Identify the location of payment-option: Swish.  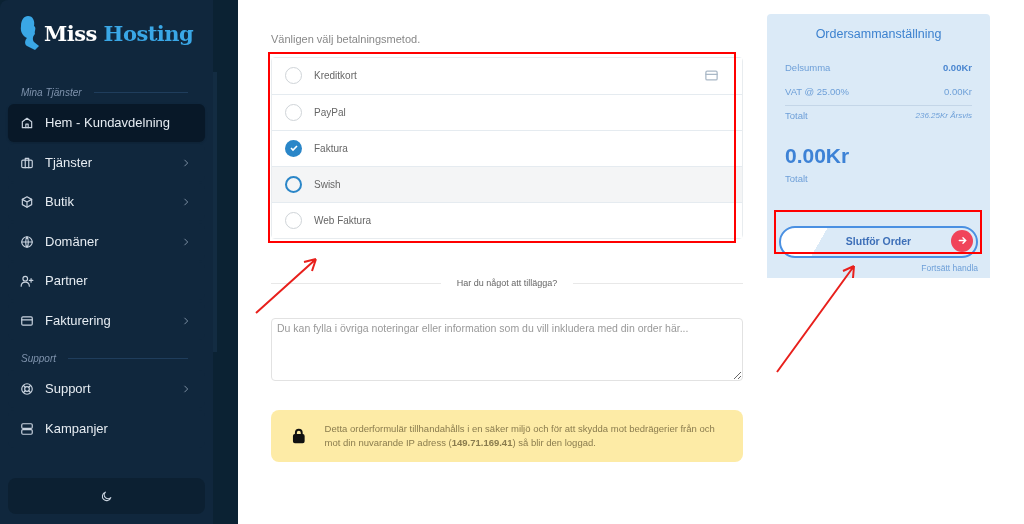
(507, 183).